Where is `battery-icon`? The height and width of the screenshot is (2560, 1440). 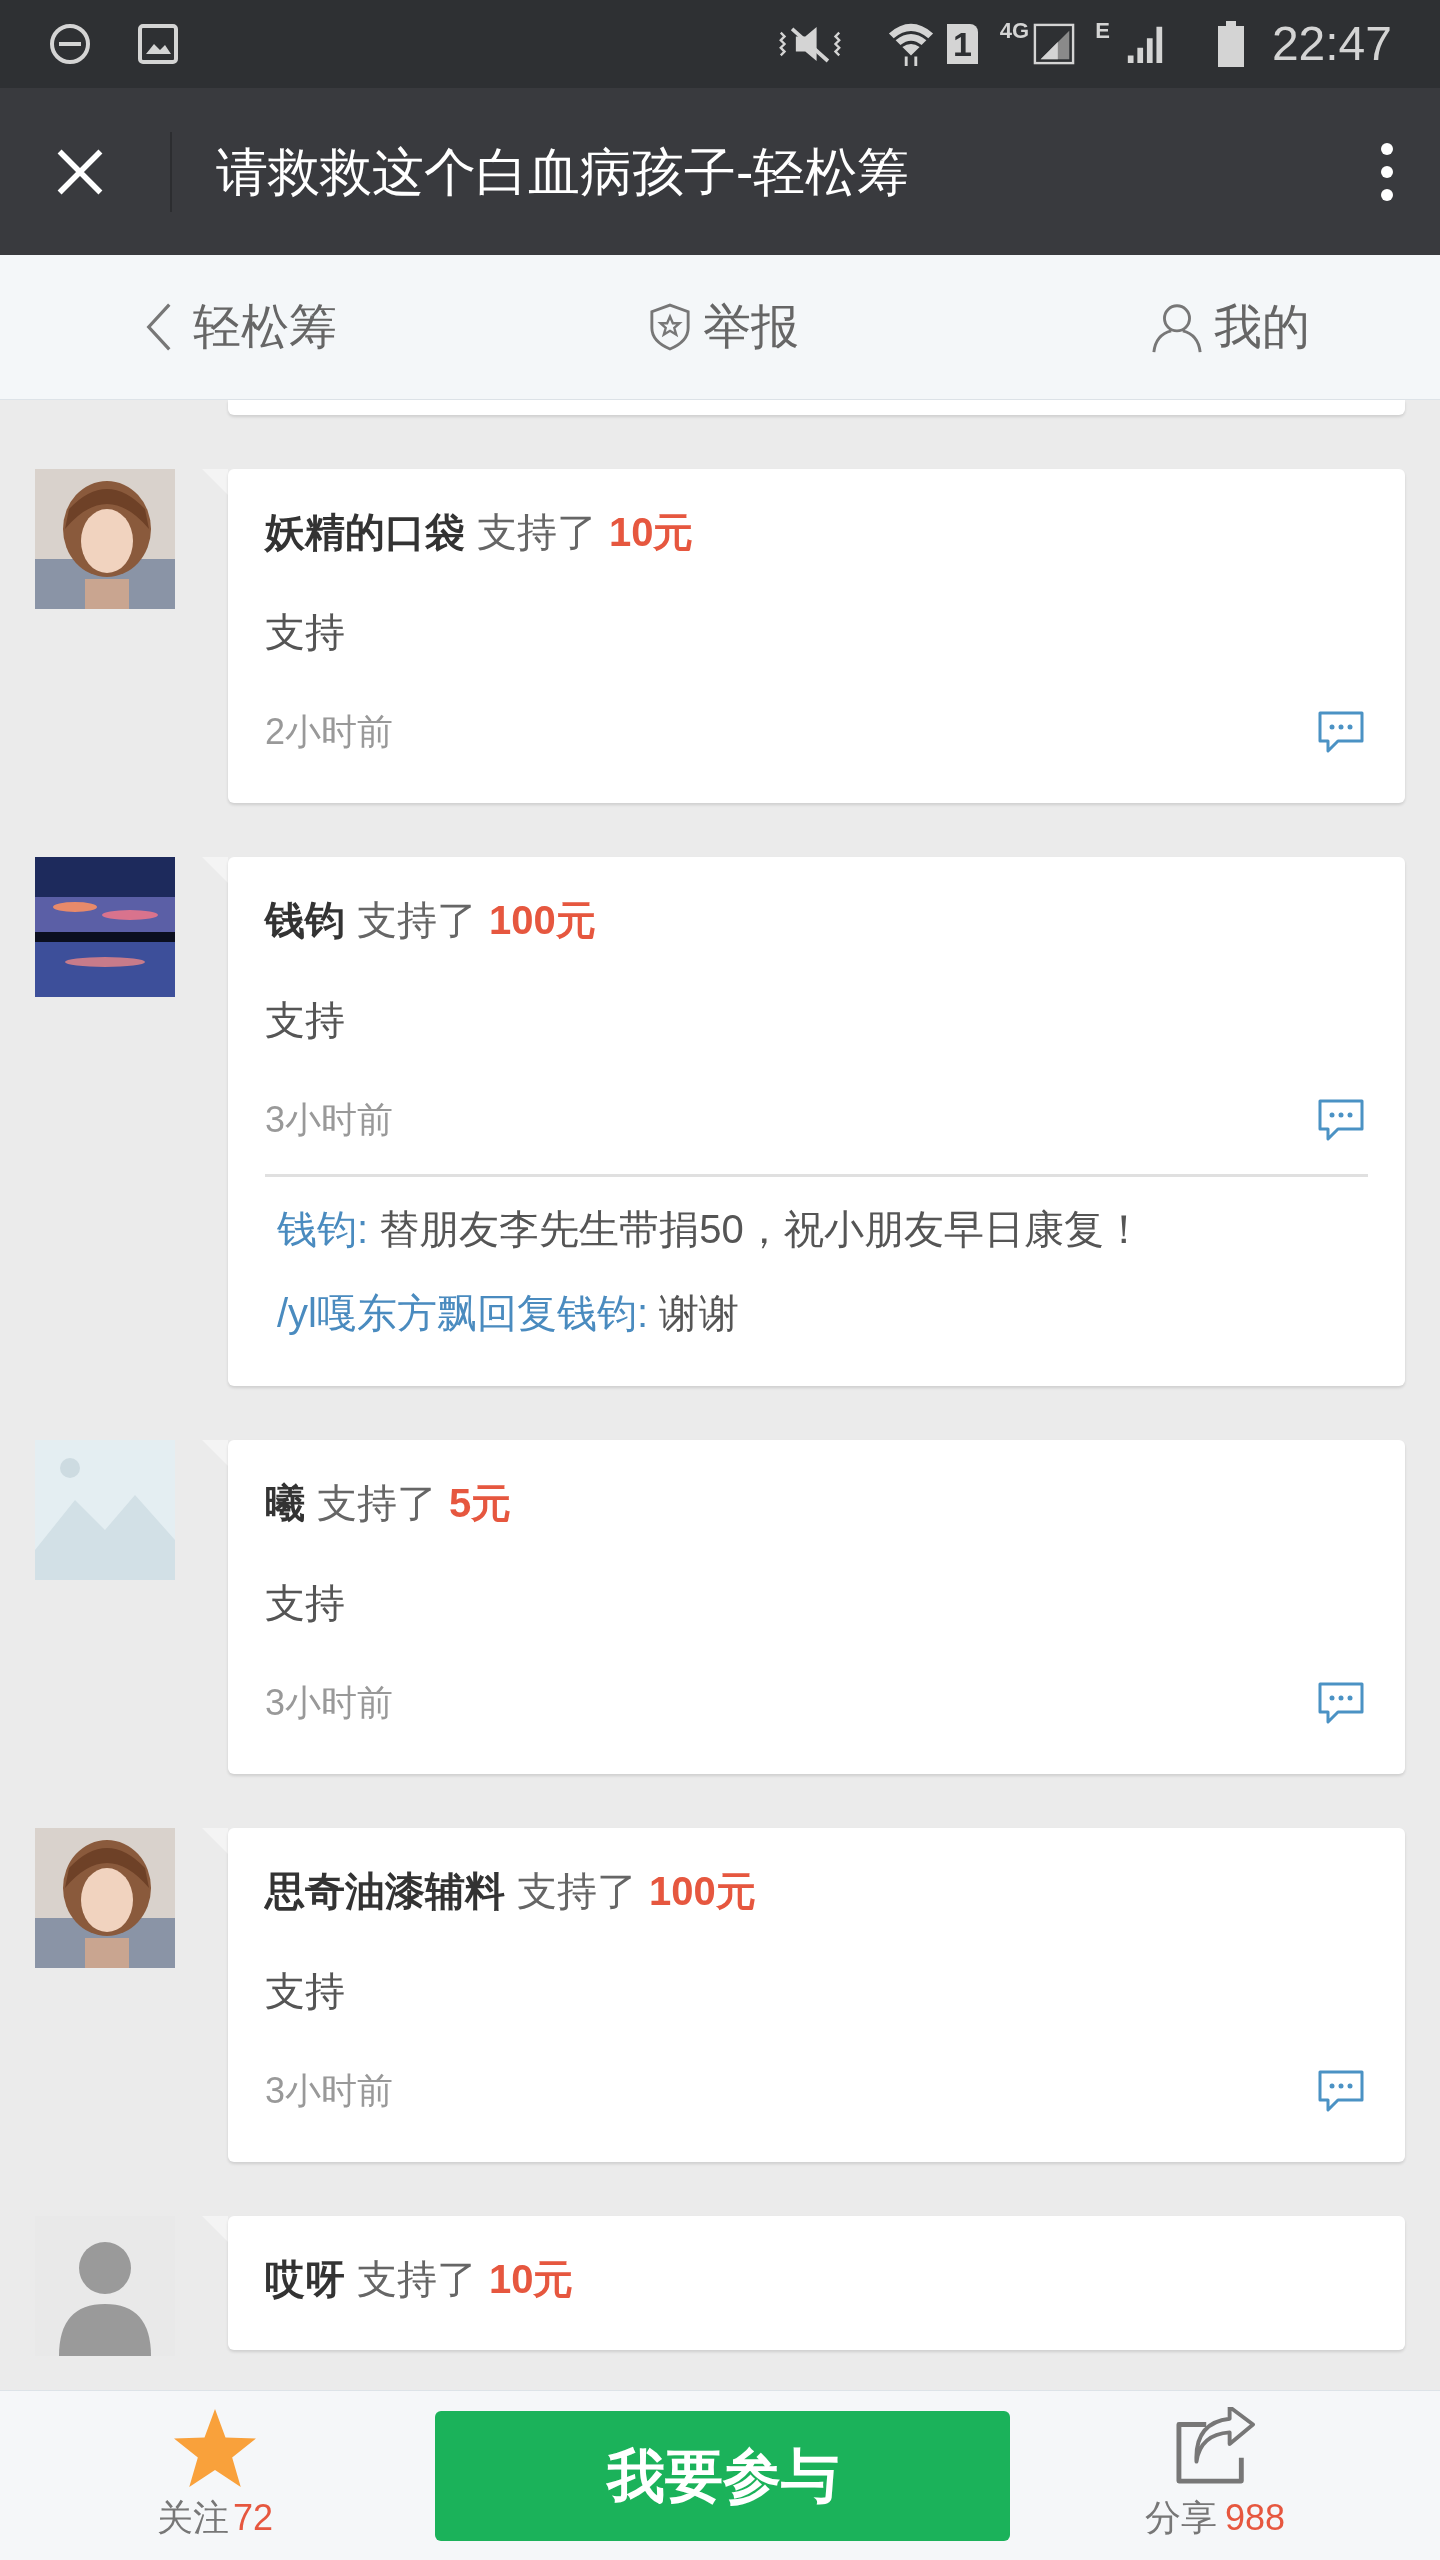
battery-icon is located at coordinates (1230, 44).